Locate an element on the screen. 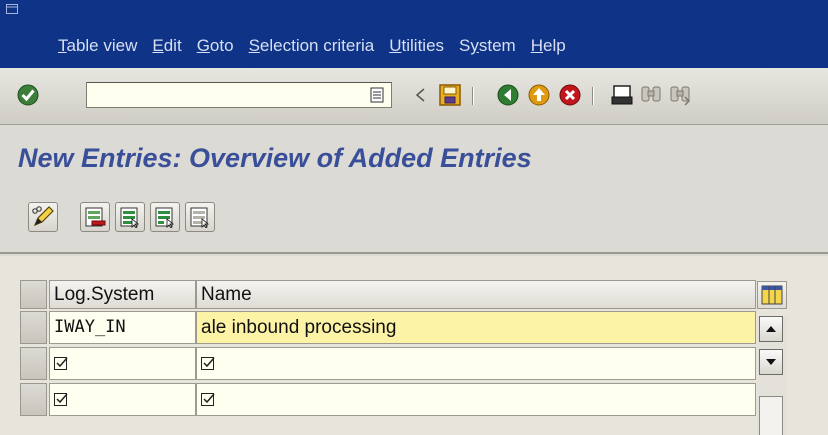  select-block-icon is located at coordinates (165, 217).